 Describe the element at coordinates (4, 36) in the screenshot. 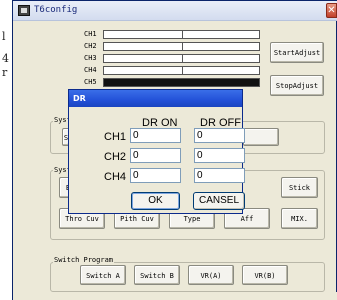

I see `background-text-fragment: l` at that location.